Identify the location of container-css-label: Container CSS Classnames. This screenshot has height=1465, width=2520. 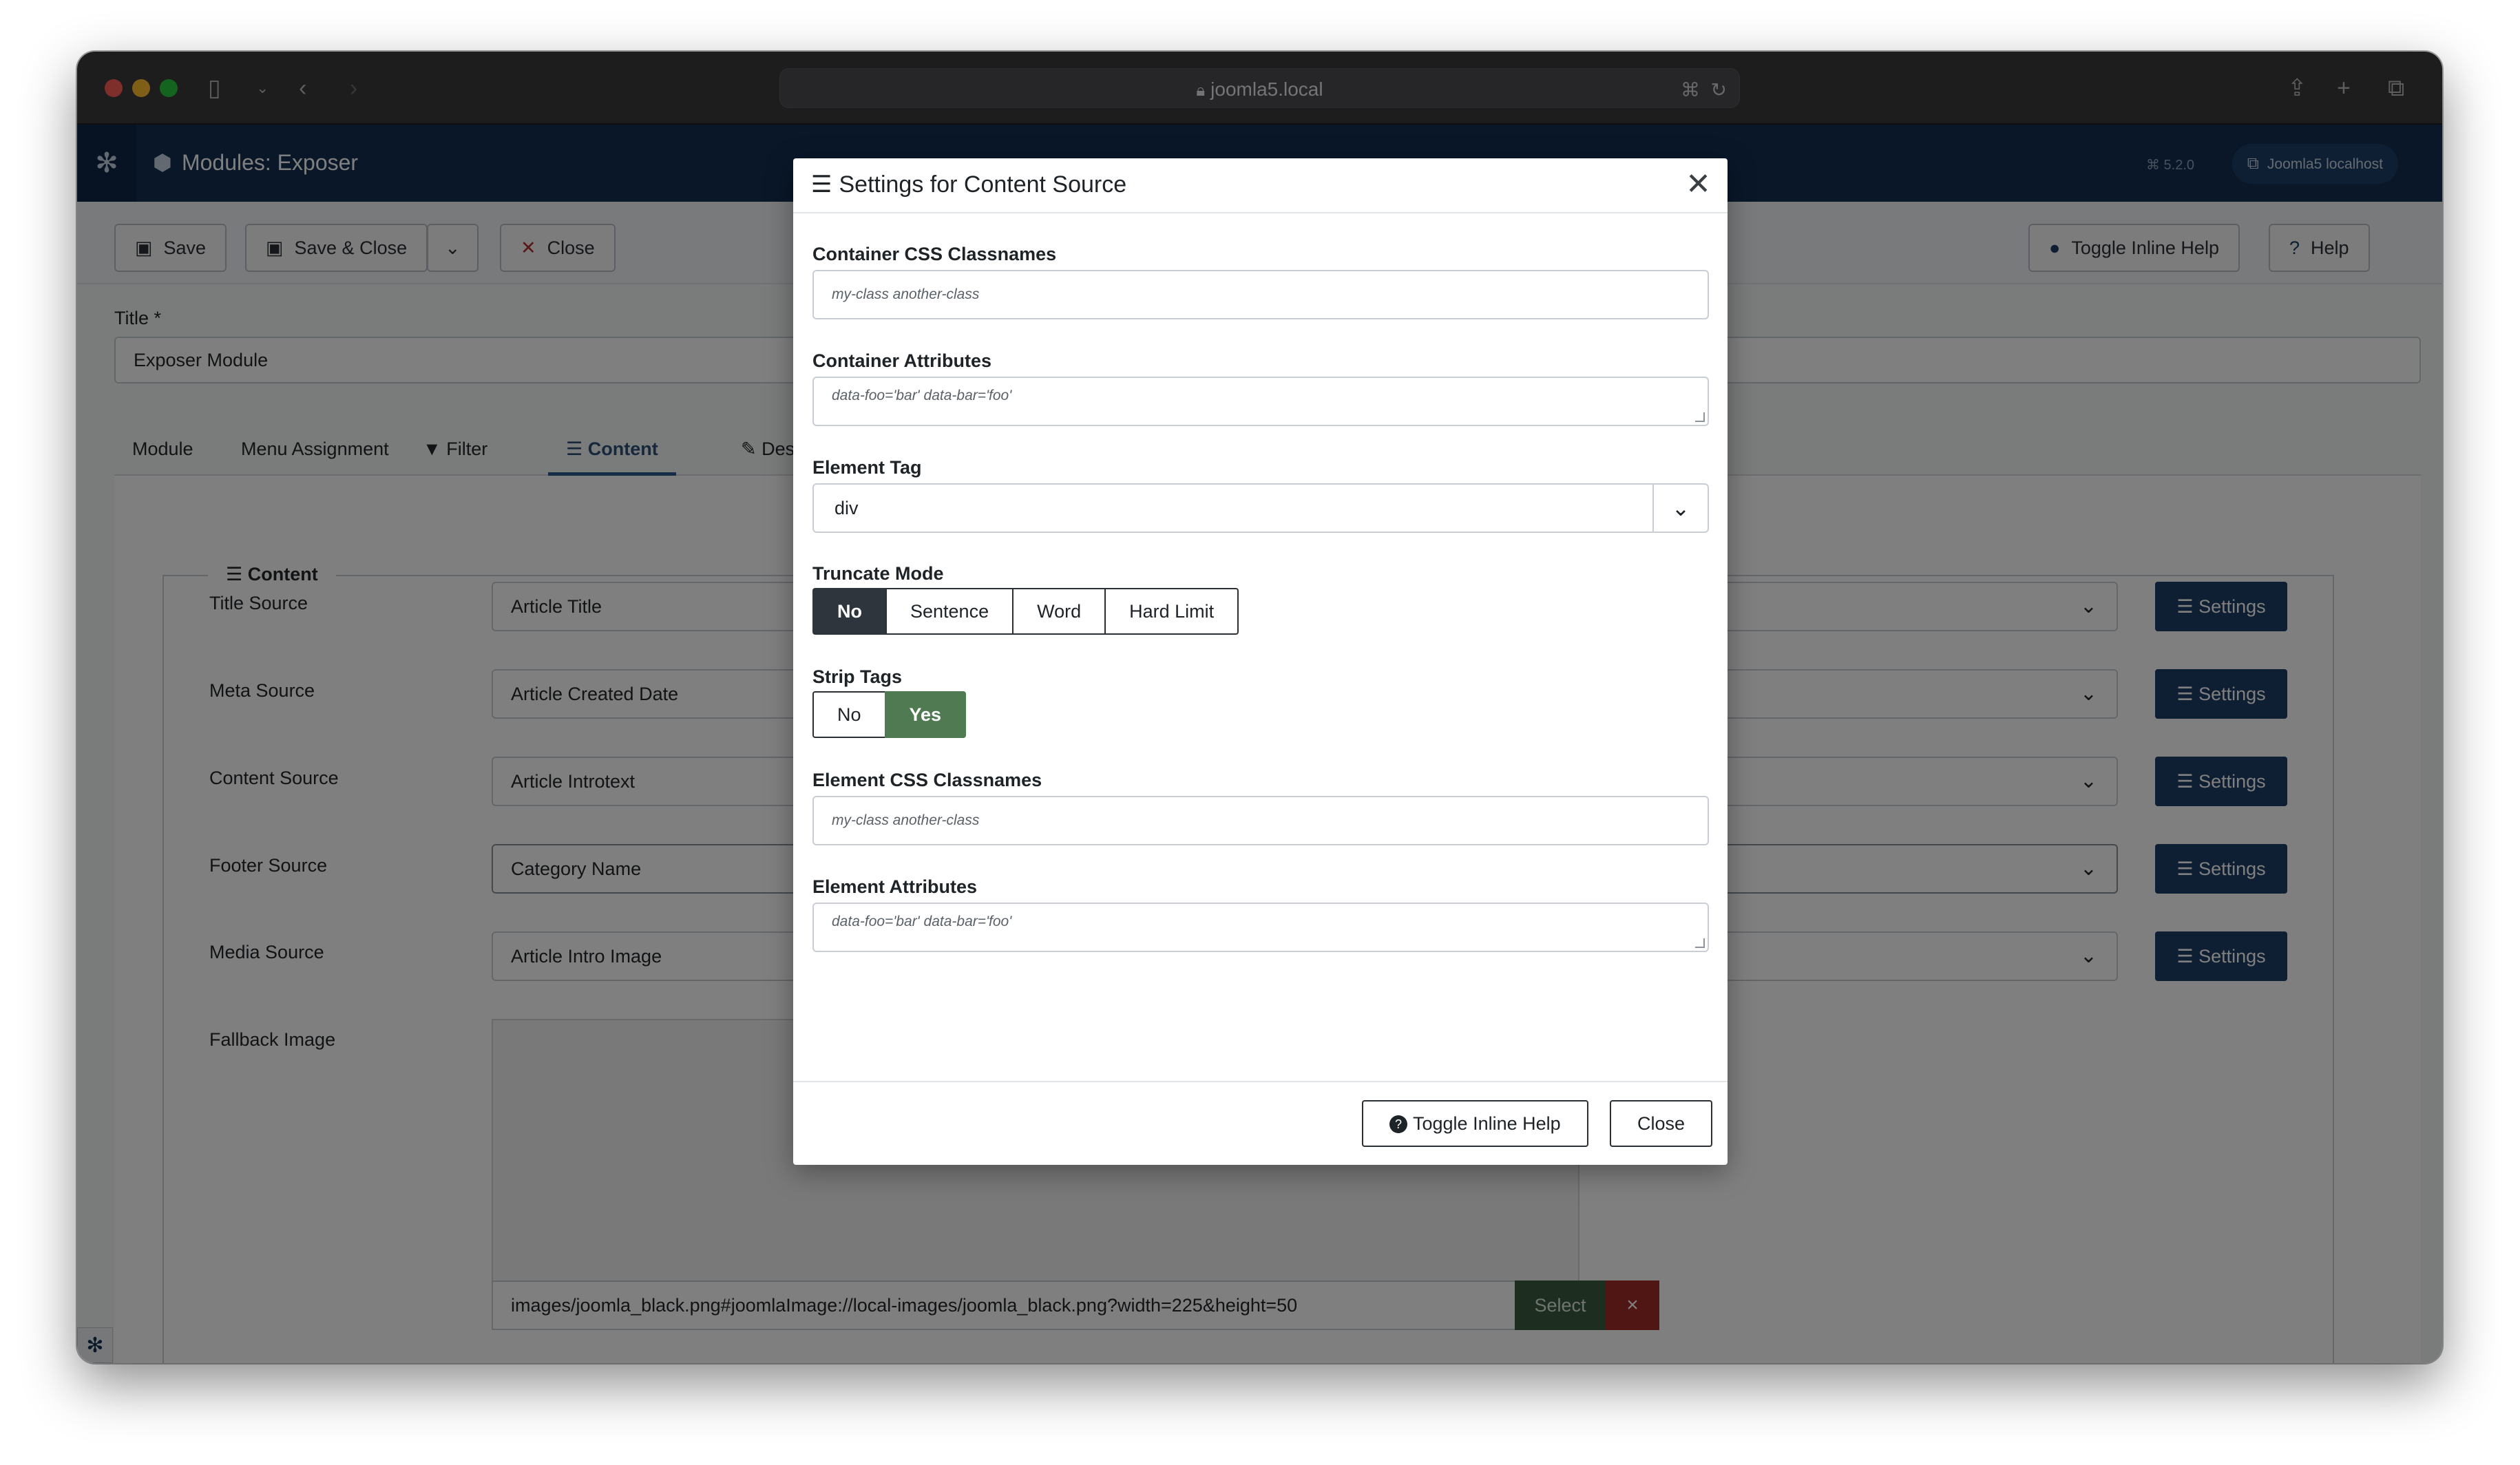
(934, 254).